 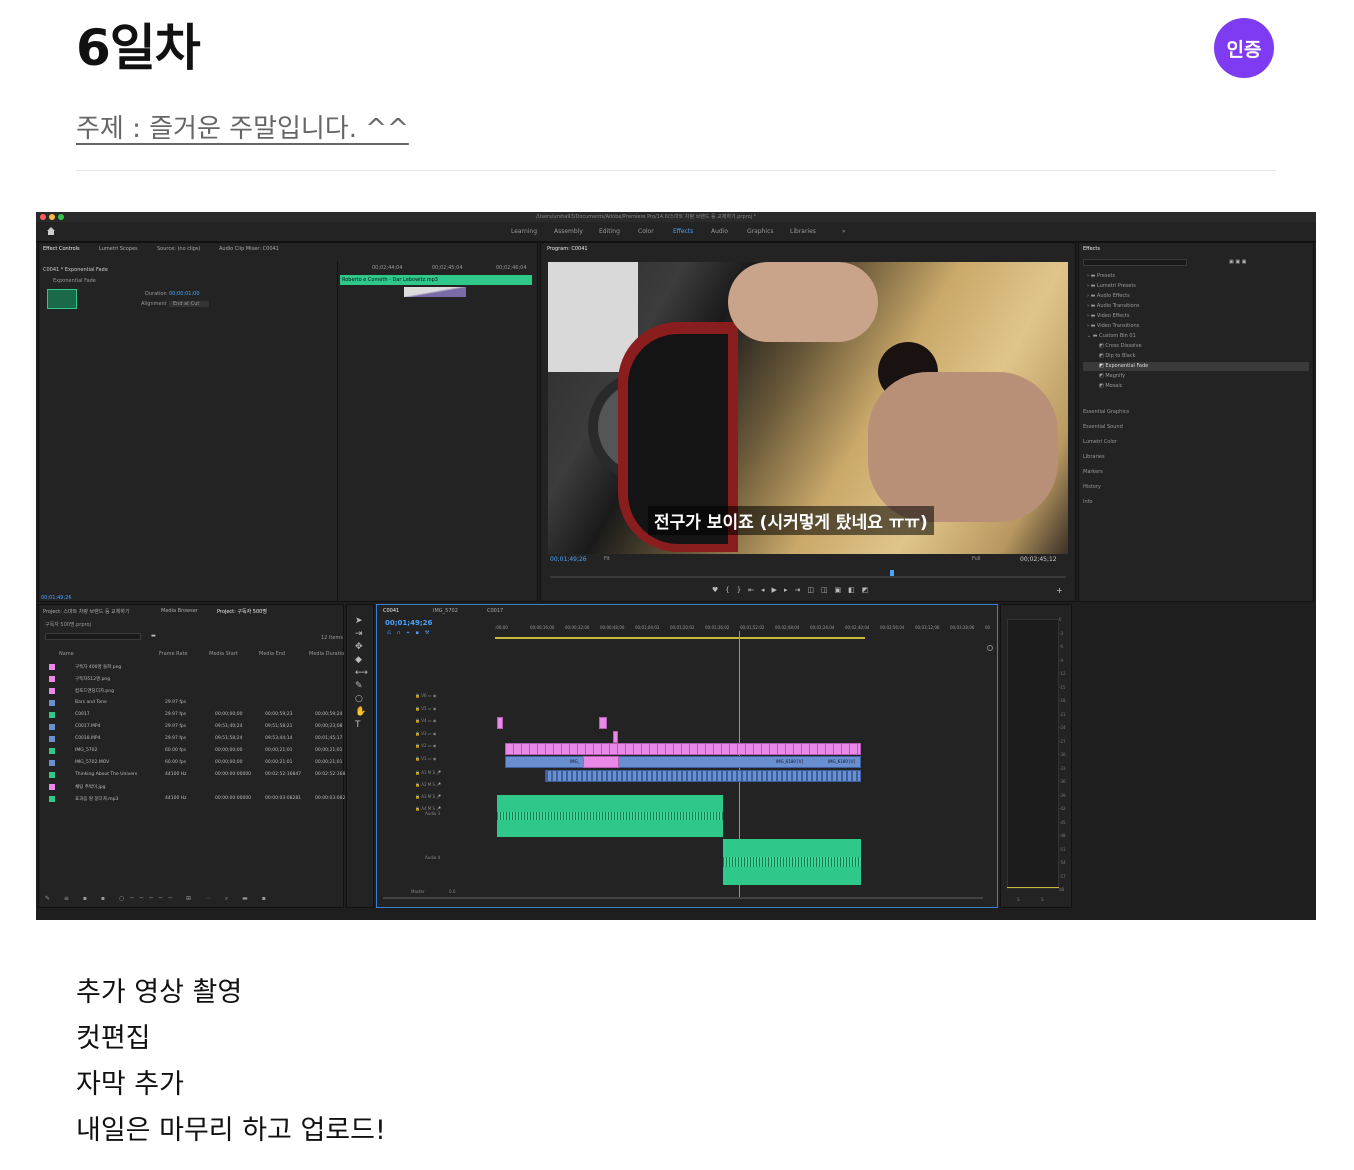 I want to click on effects-folder: › ▬ Video Effects, so click(x=1108, y=316).